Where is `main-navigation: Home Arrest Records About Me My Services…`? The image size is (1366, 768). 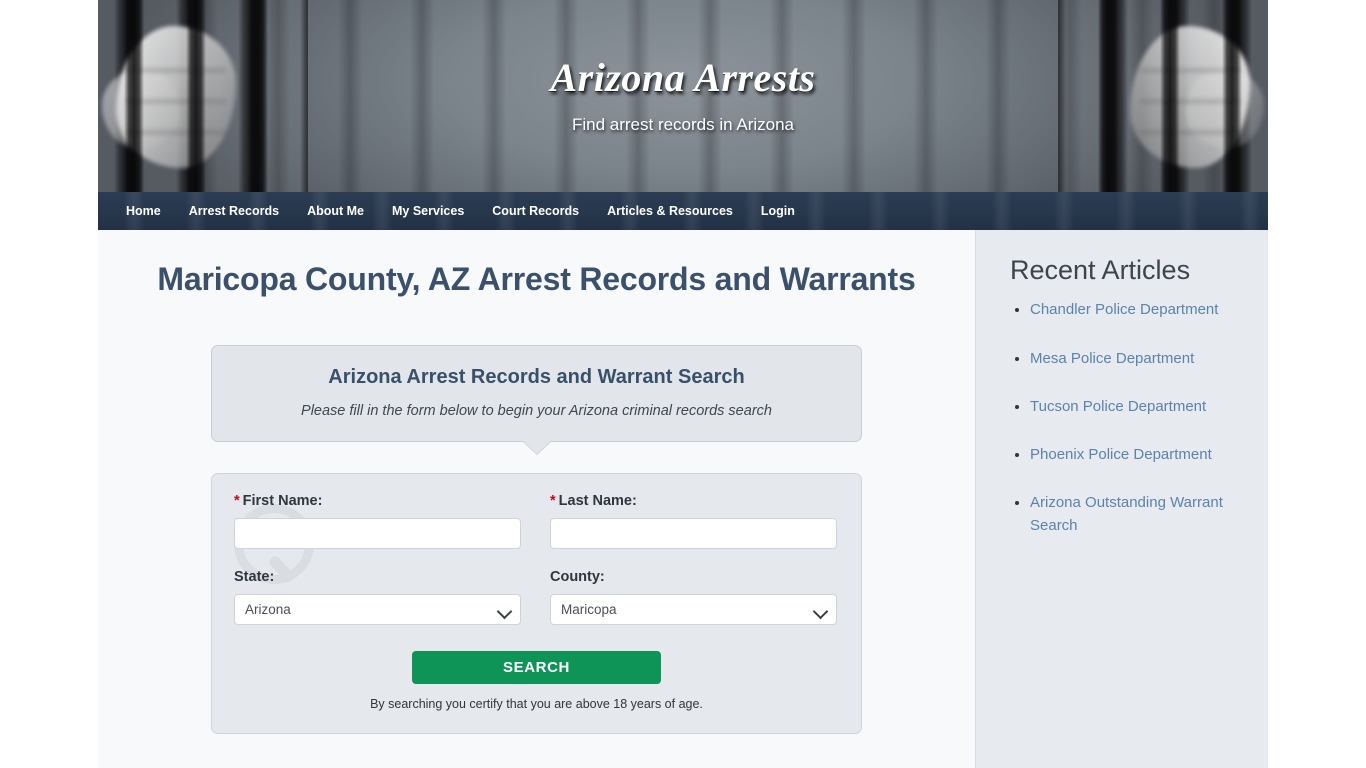 main-navigation: Home Arrest Records About Me My Services… is located at coordinates (683, 211).